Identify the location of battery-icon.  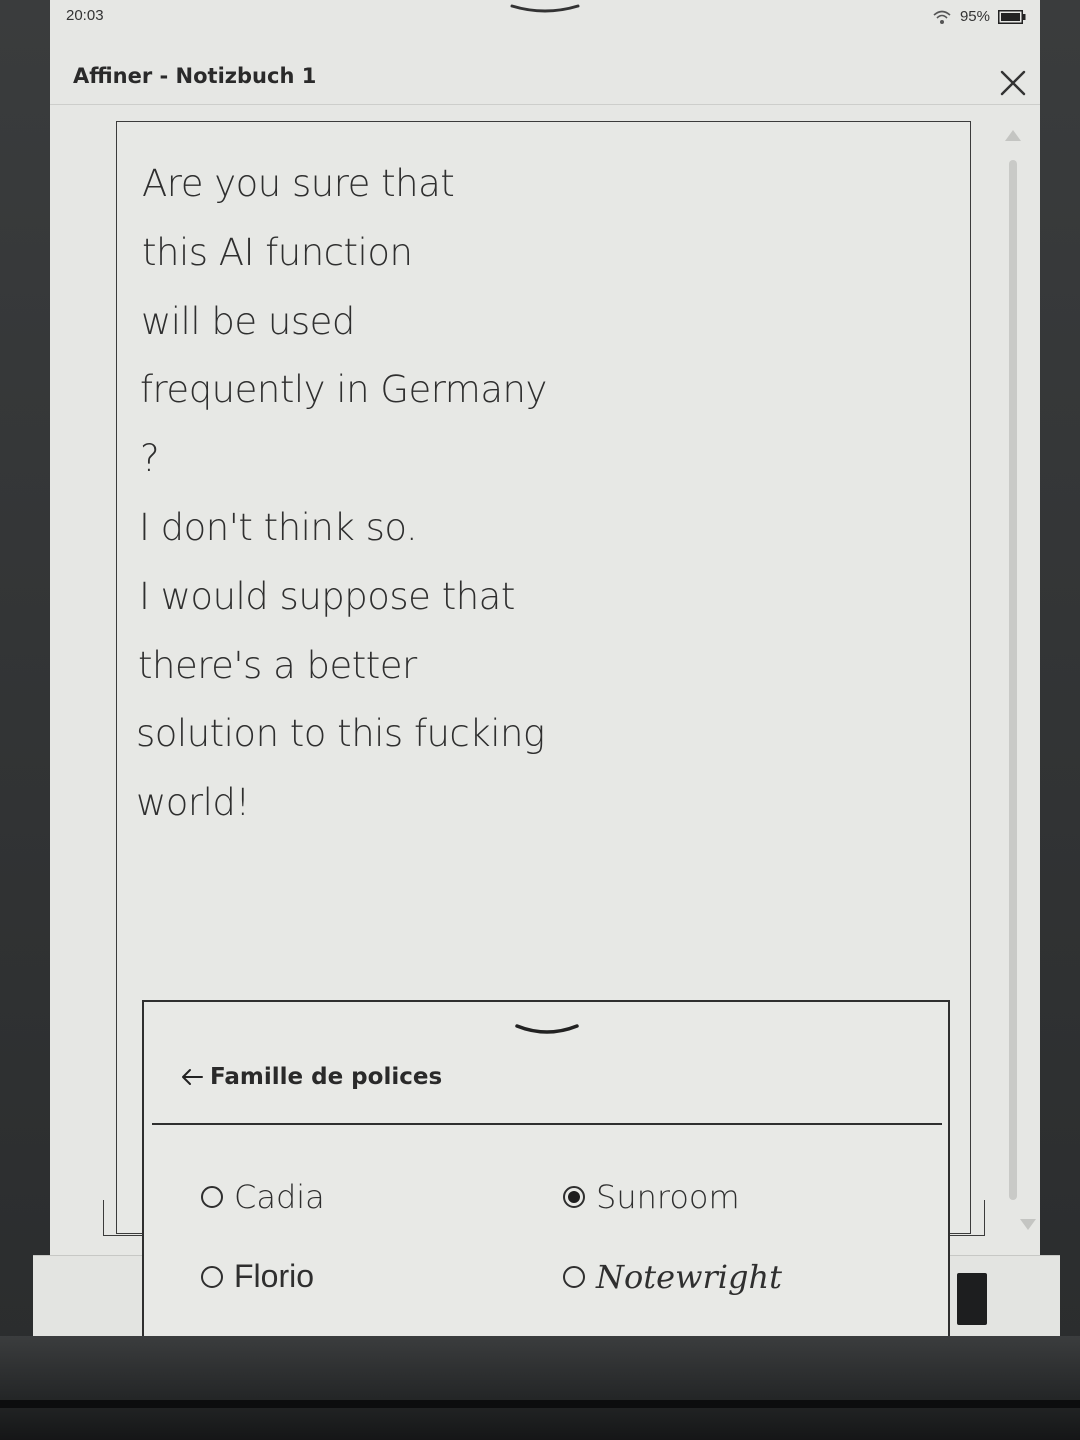
(1012, 16).